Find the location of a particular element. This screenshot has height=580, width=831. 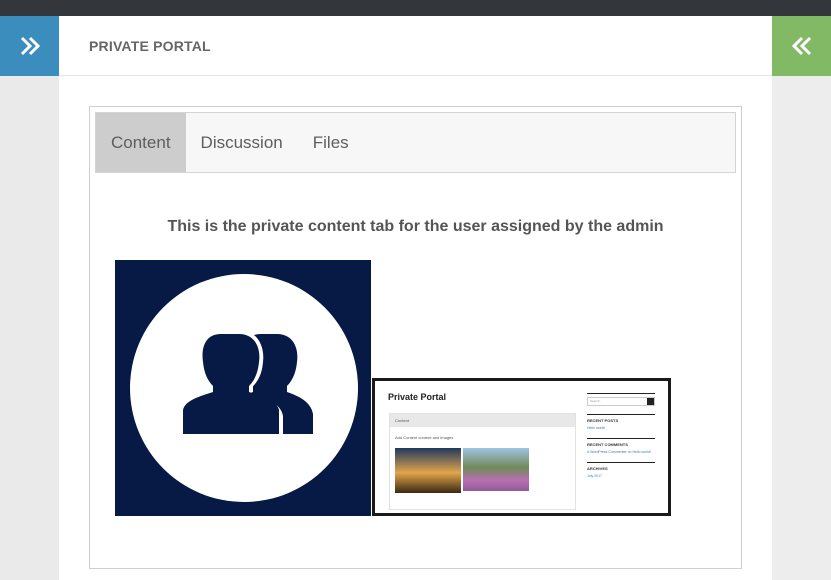

double-chevron-right-icon is located at coordinates (30, 46).